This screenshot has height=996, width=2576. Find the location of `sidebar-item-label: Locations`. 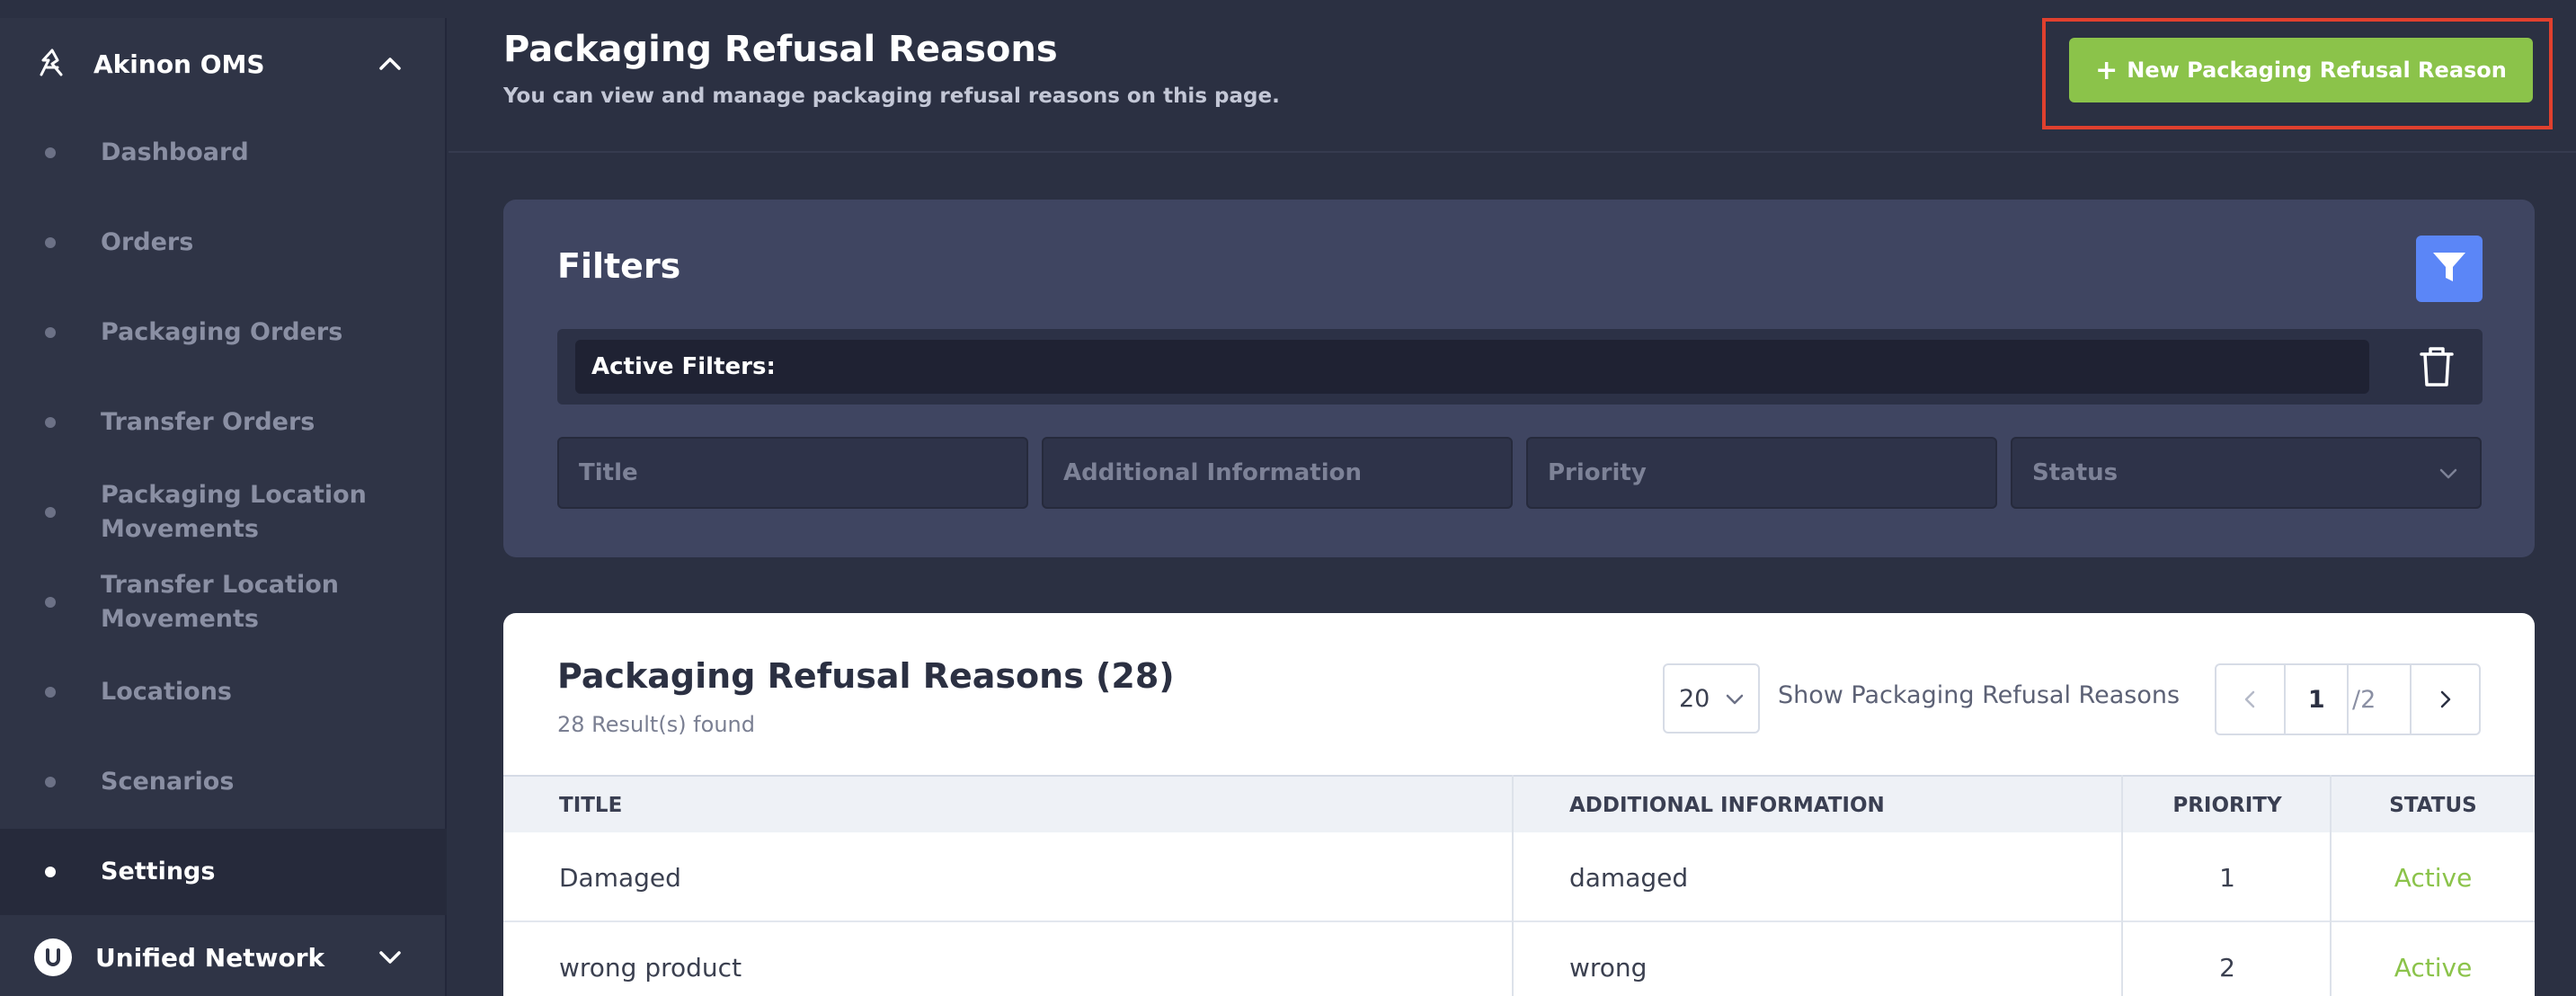

sidebar-item-label: Locations is located at coordinates (166, 692).